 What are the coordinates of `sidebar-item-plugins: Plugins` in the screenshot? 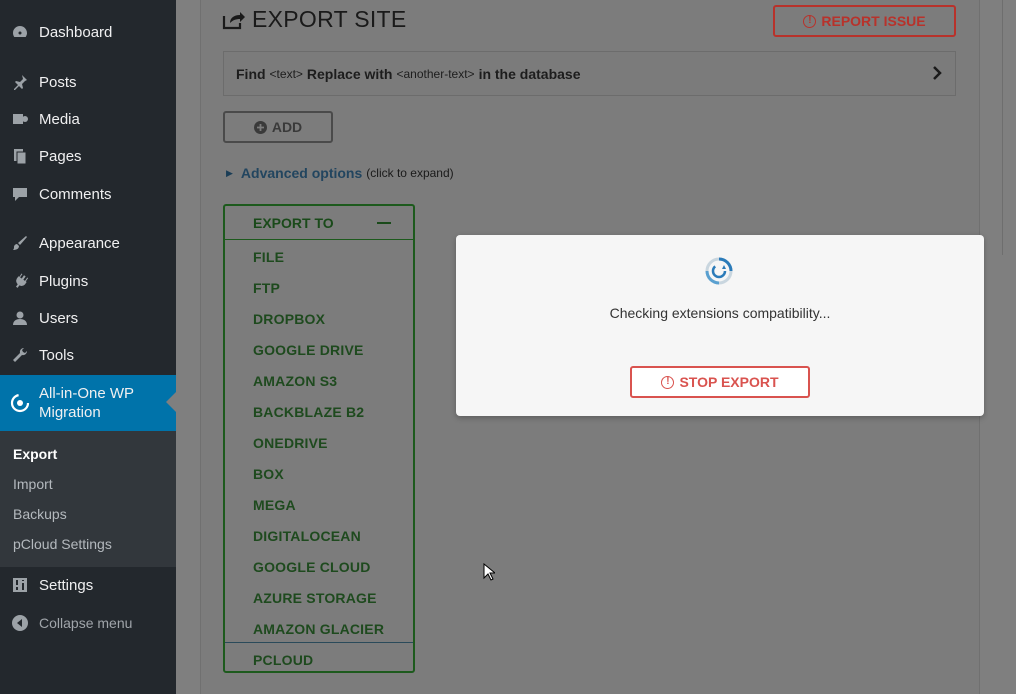 It's located at (88, 281).